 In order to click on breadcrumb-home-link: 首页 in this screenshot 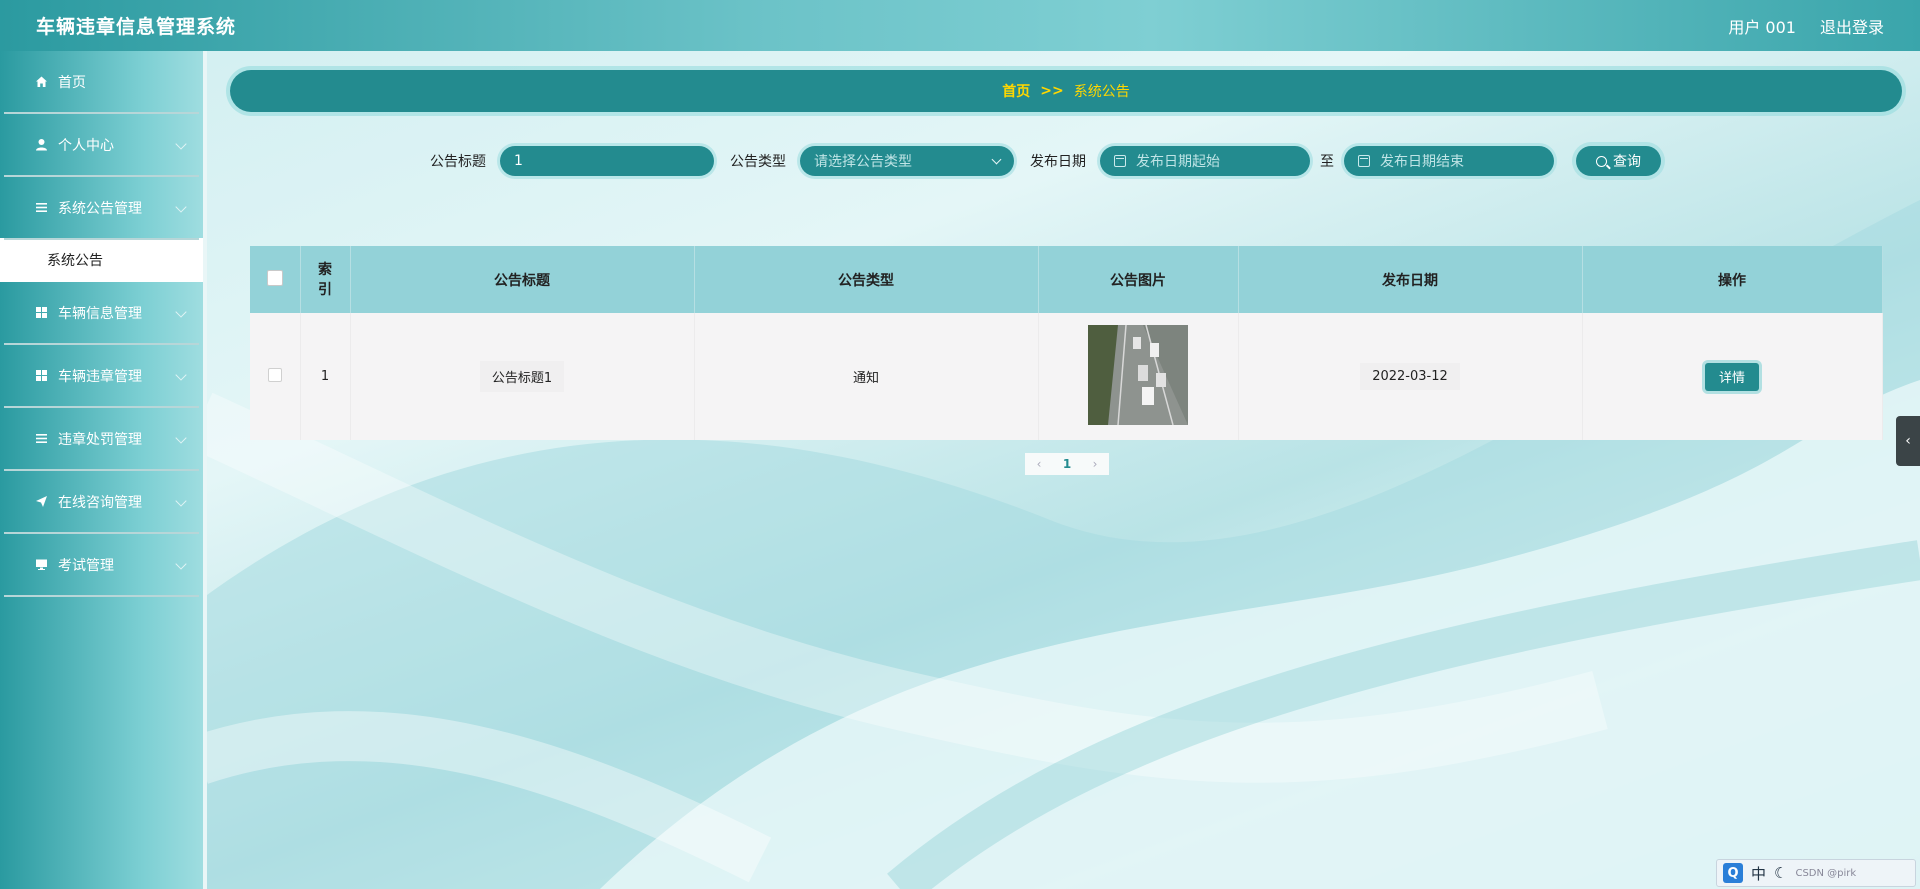, I will do `click(1016, 91)`.